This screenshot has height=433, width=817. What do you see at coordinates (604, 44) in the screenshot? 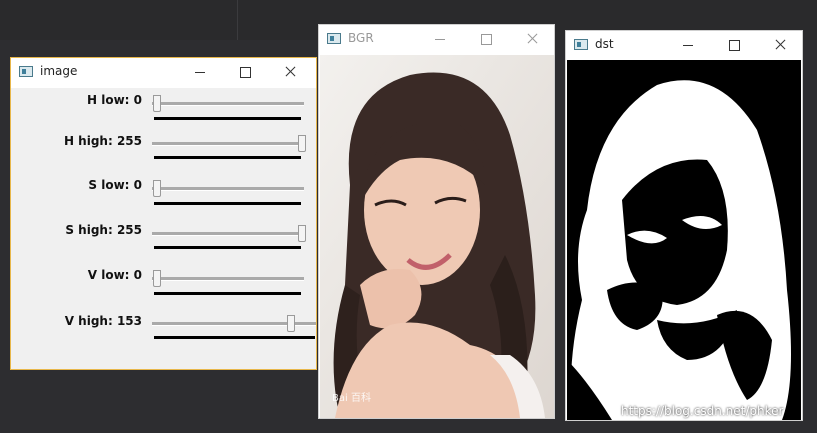
I see `dst-window-title: dst` at bounding box center [604, 44].